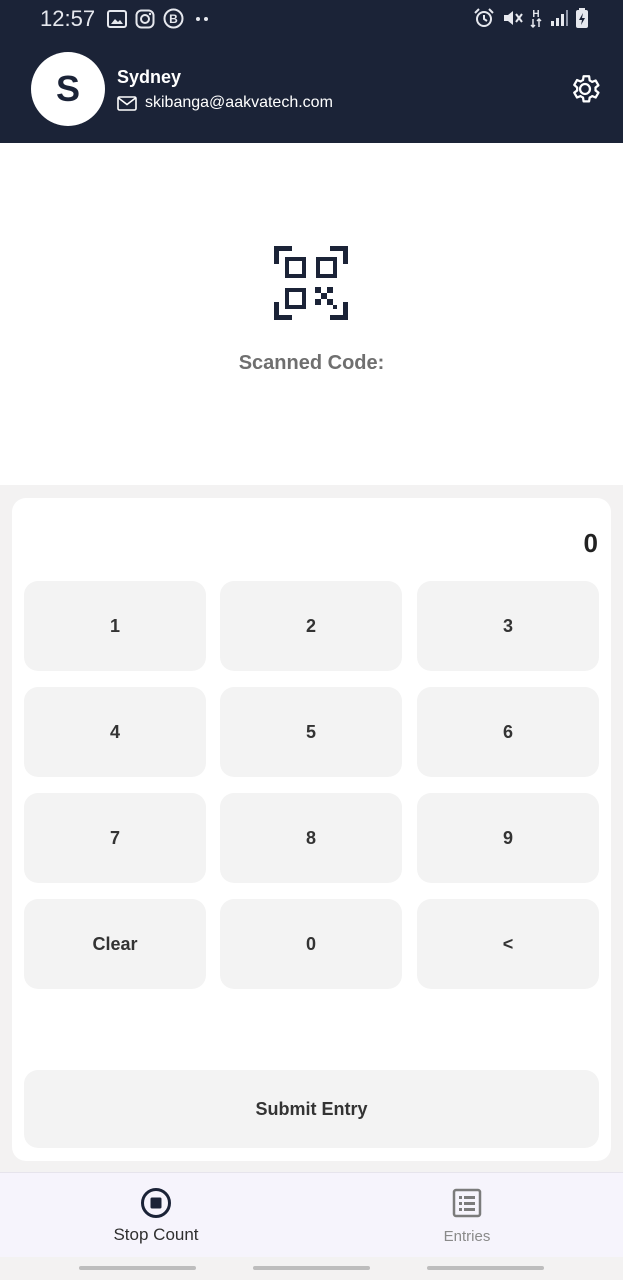 The width and height of the screenshot is (623, 1280). Describe the element at coordinates (535, 14) in the screenshot. I see `svg-text: H` at that location.